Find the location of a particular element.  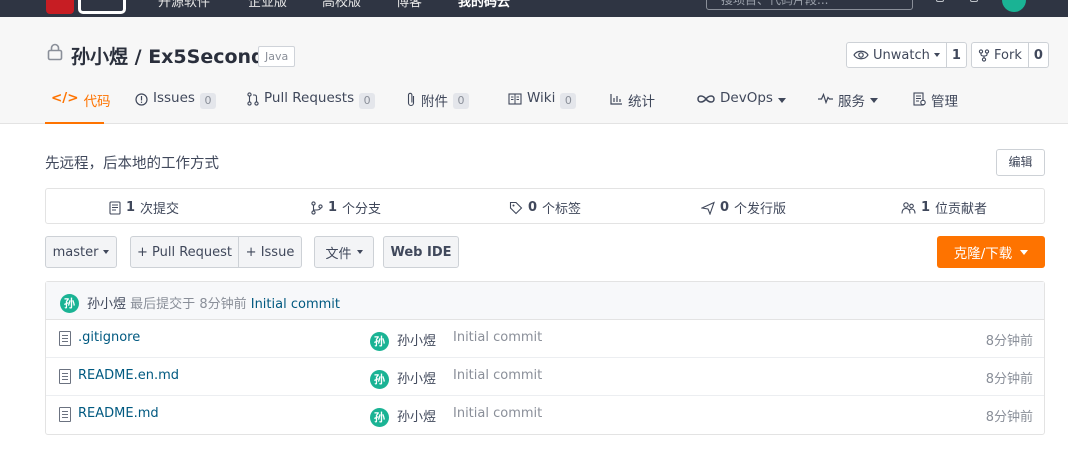

last-commit-info: 孙小煜 最后提交于 8分钟前 Initial commit is located at coordinates (213, 302).